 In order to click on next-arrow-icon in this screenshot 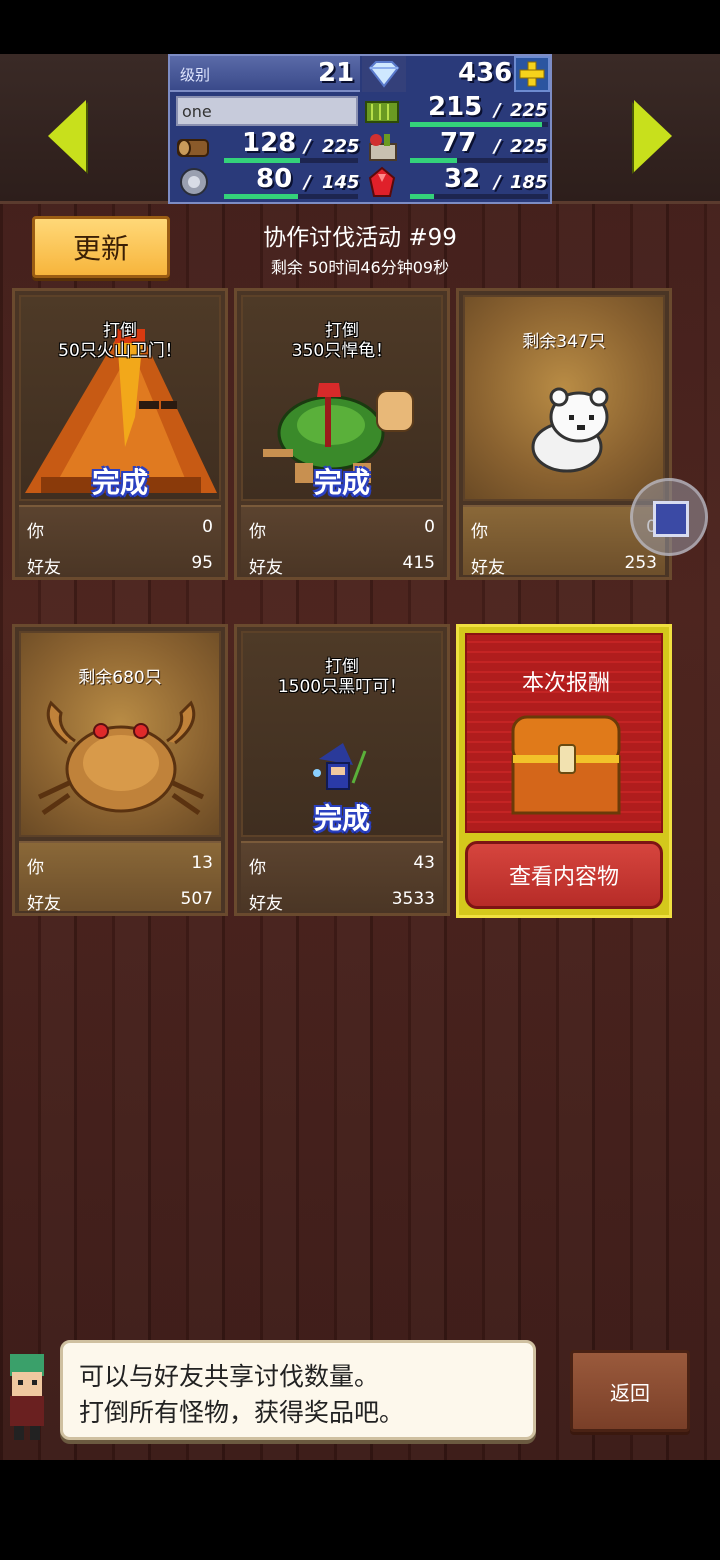, I will do `click(653, 136)`.